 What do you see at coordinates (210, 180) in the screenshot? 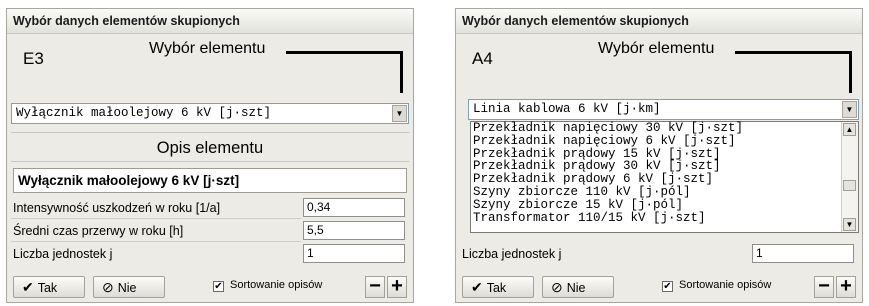
I see `description-field: Wyłącznik małoolejowy 6 kV [j·szt]` at bounding box center [210, 180].